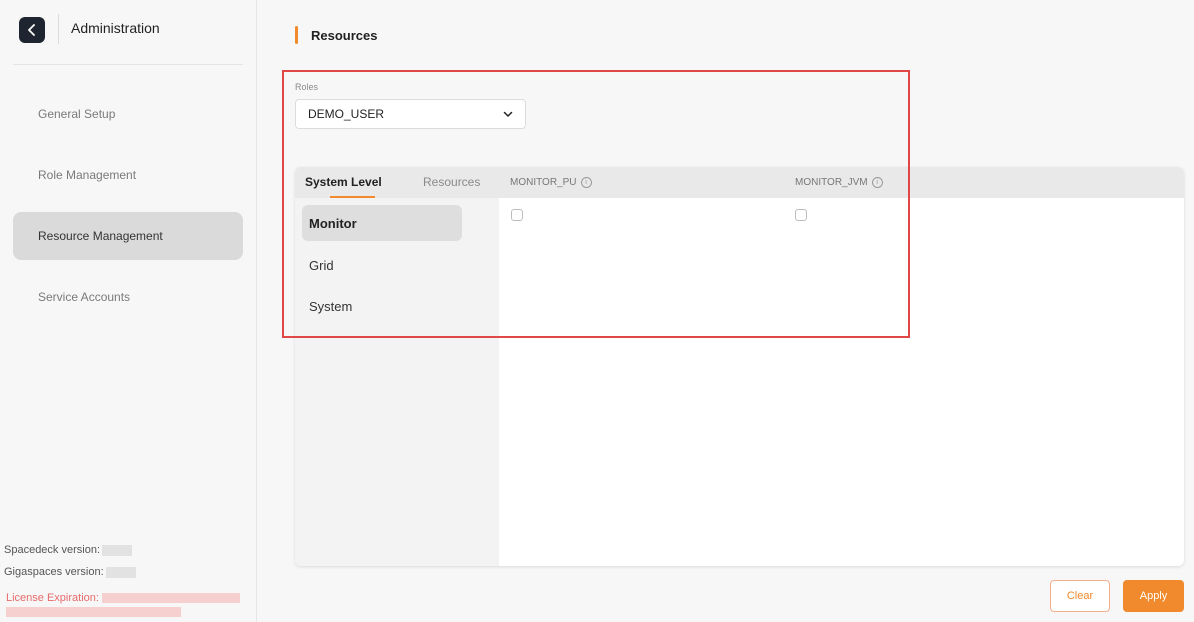 The width and height of the screenshot is (1194, 622). What do you see at coordinates (831, 182) in the screenshot?
I see `column-header-label: MONITOR_JVM` at bounding box center [831, 182].